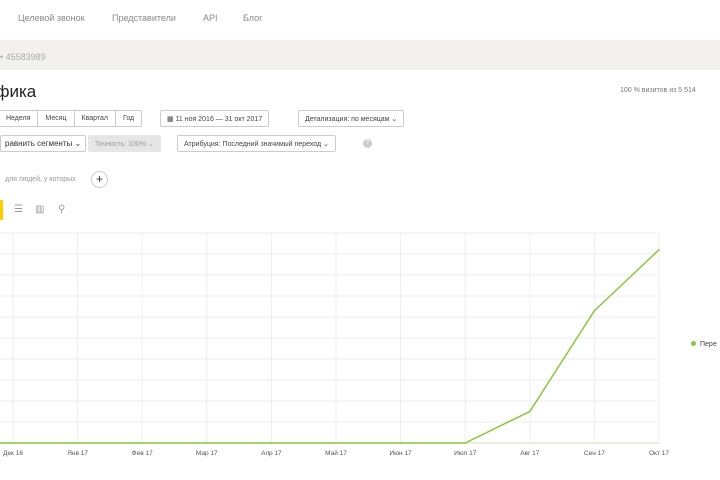 This screenshot has height=480, width=720. Describe the element at coordinates (708, 344) in the screenshot. I see `legend-label: Пере` at that location.